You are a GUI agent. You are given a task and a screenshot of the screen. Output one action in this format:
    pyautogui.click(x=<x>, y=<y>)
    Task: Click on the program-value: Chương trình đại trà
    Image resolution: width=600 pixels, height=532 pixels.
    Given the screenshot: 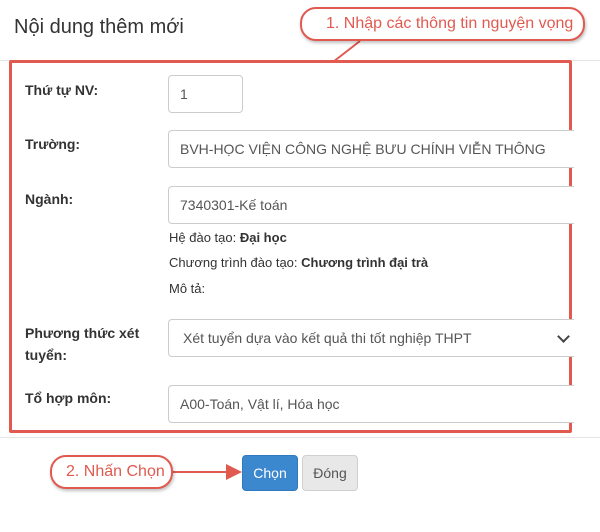 What is the action you would take?
    pyautogui.click(x=365, y=262)
    